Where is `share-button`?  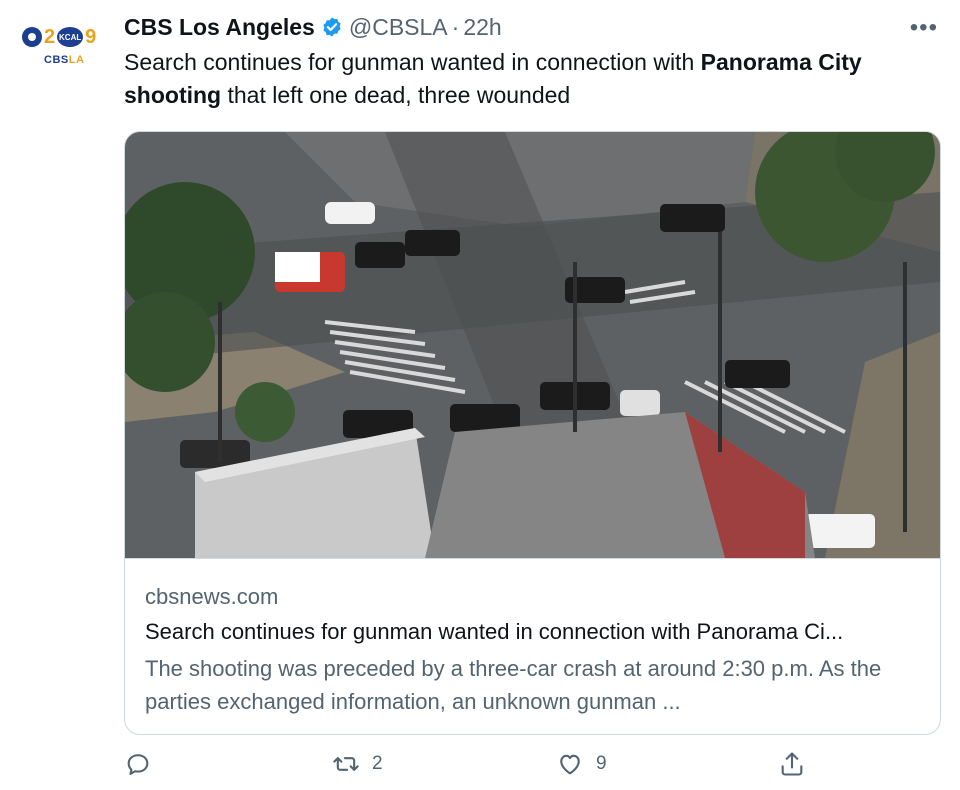
share-button is located at coordinates (792, 764).